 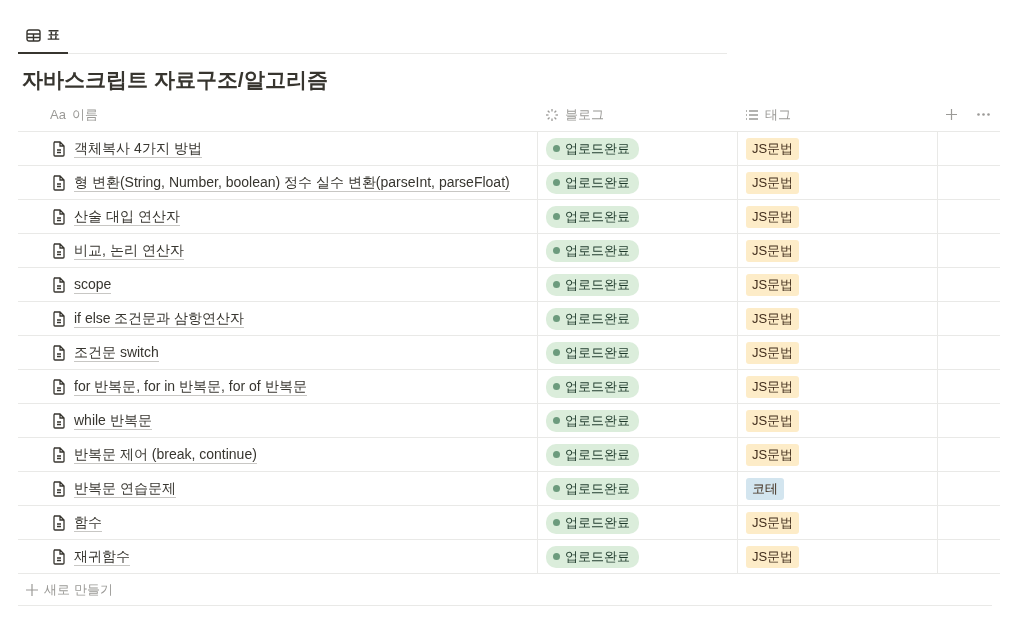 I want to click on add-icon, so click(x=951, y=114).